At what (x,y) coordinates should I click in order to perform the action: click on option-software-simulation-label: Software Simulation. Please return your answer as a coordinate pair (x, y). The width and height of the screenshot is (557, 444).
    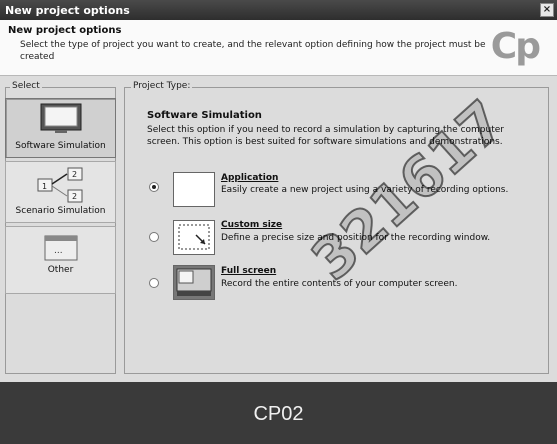
    Looking at the image, I should click on (60, 146).